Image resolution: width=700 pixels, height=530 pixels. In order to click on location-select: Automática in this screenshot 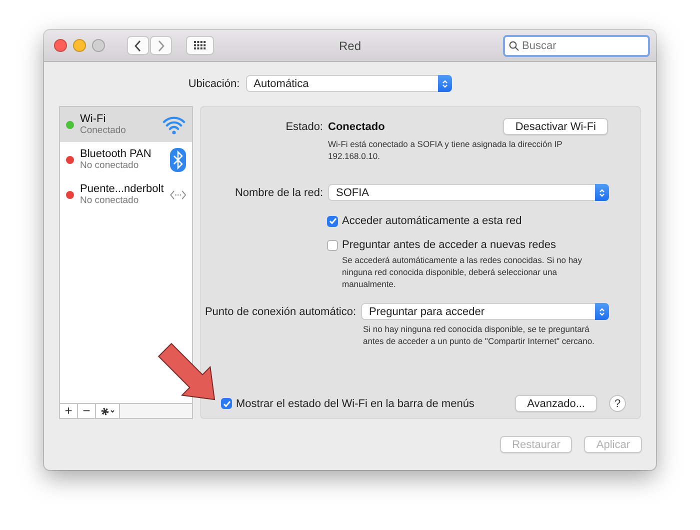, I will do `click(349, 83)`.